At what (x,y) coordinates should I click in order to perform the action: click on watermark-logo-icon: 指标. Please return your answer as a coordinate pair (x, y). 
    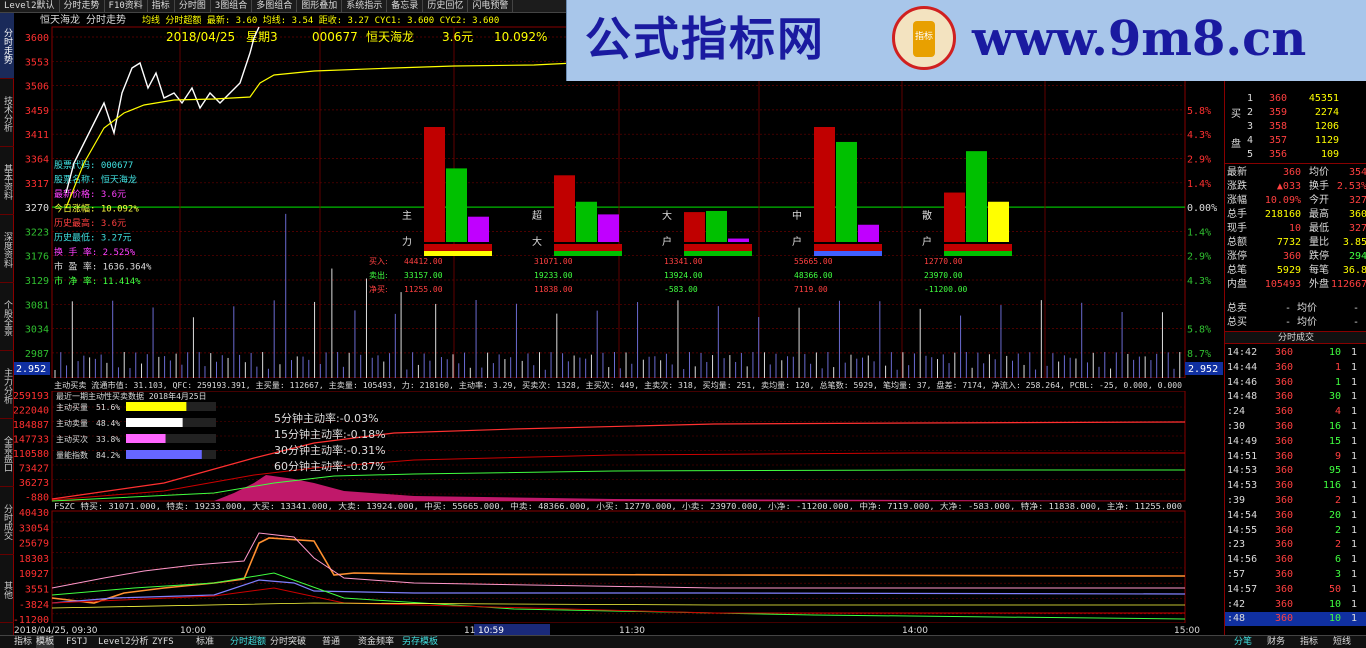
    Looking at the image, I should click on (924, 38).